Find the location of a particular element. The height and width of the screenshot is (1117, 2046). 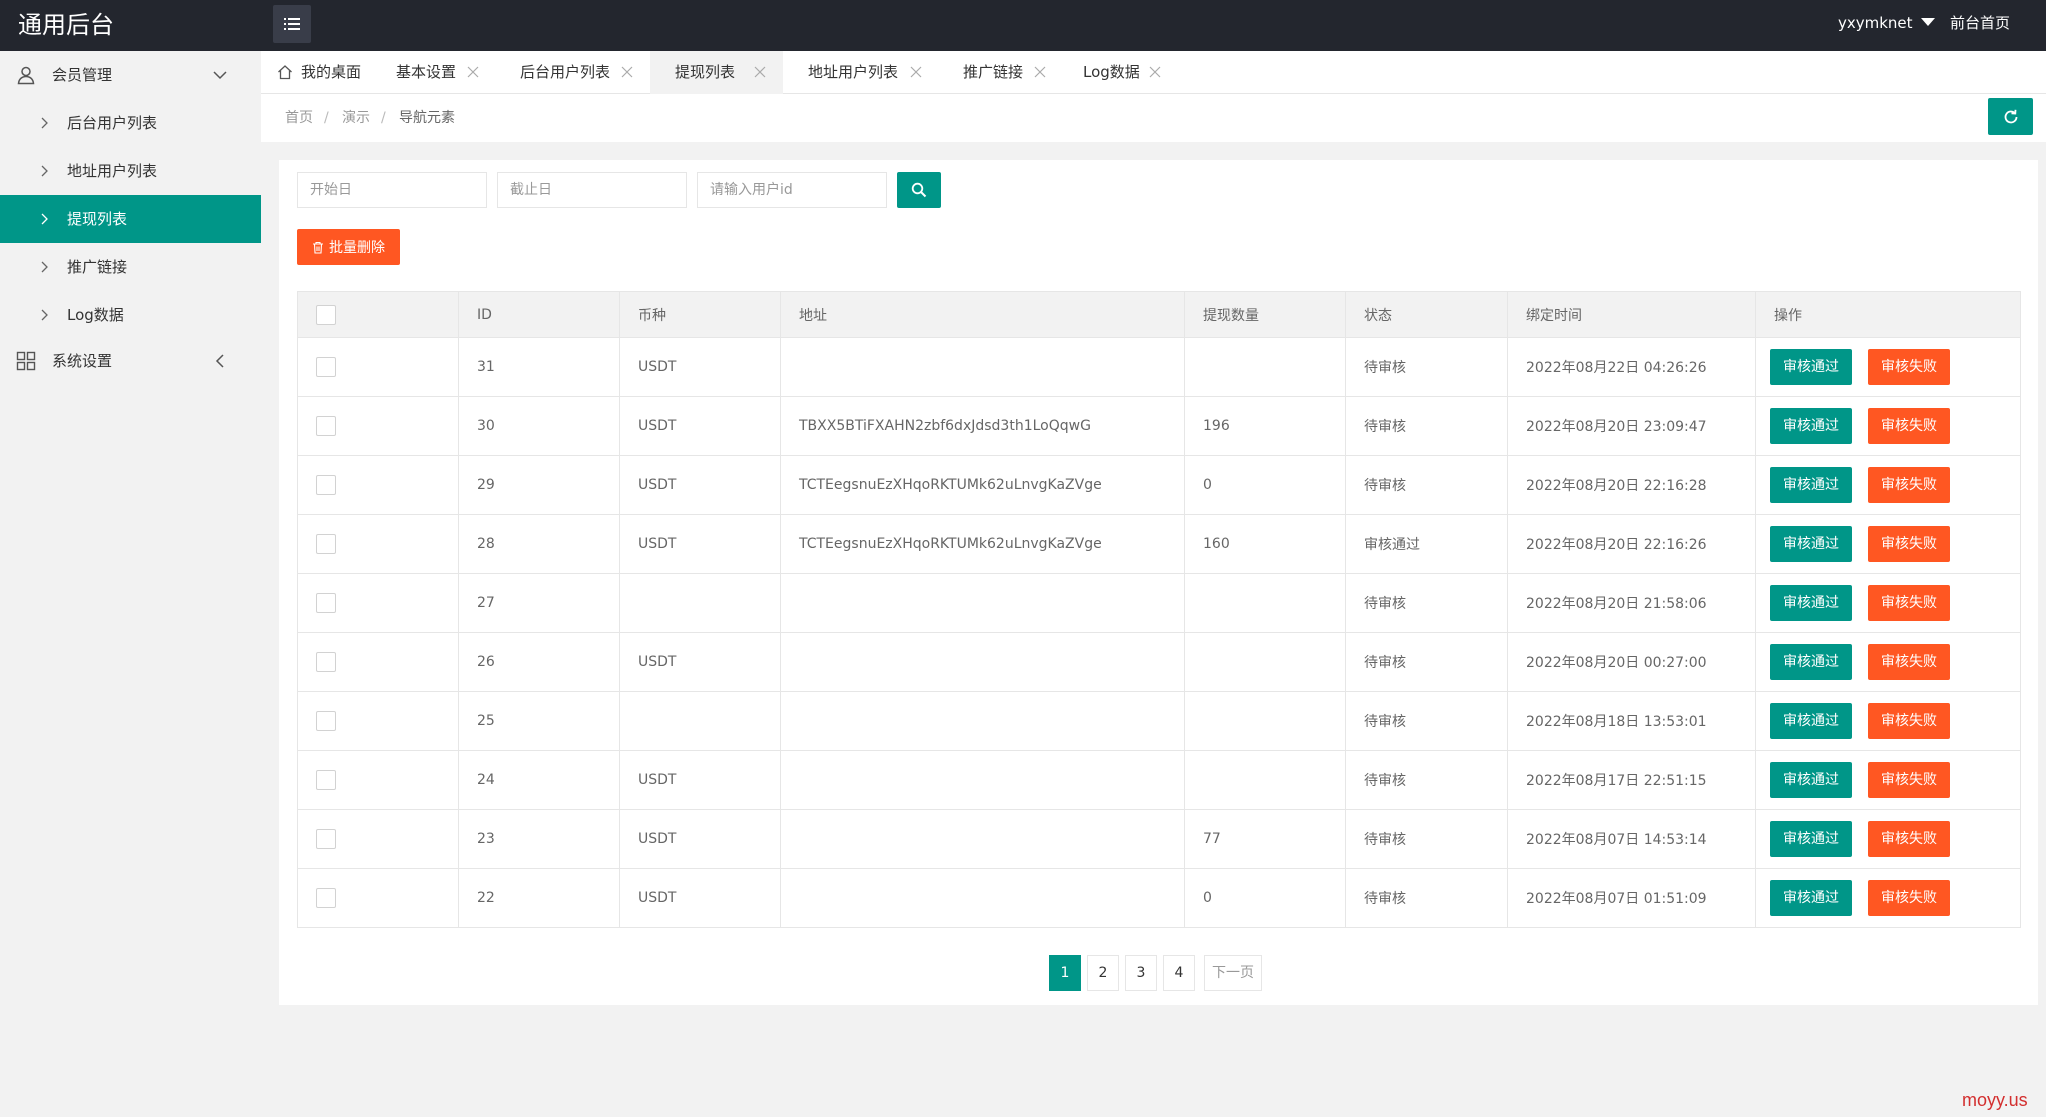

page-3: 3 is located at coordinates (1141, 973).